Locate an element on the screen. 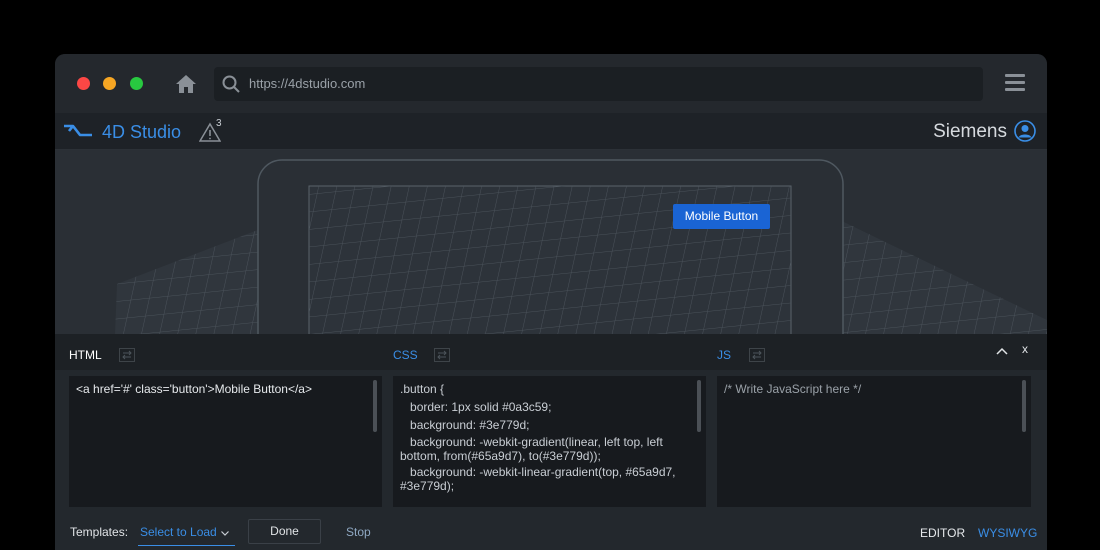 The height and width of the screenshot is (550, 1100). templates-select-value: Select to Load is located at coordinates (178, 532).